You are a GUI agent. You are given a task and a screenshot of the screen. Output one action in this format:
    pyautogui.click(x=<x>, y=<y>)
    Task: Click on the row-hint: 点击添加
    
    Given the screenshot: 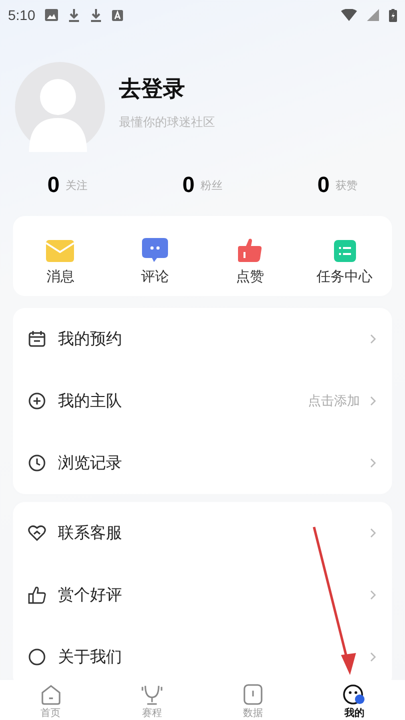 What is the action you would take?
    pyautogui.click(x=334, y=401)
    